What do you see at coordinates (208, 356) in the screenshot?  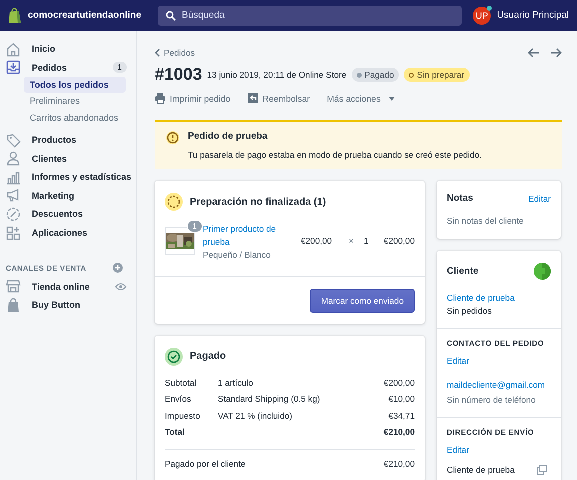 I see `card-title: Pagado` at bounding box center [208, 356].